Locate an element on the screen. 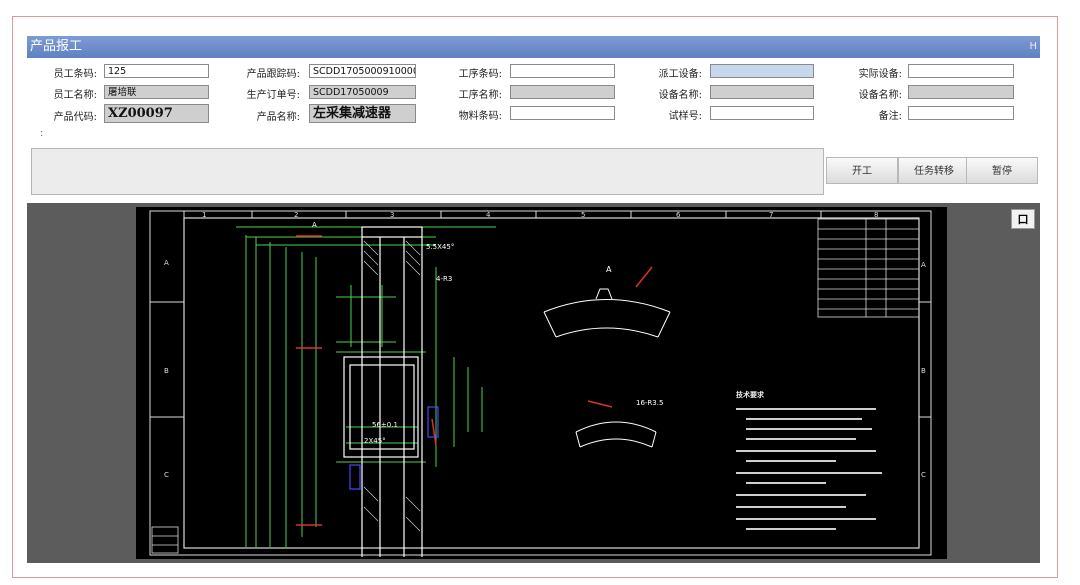 This screenshot has height=585, width=1080. col-label: 6 is located at coordinates (678, 215).